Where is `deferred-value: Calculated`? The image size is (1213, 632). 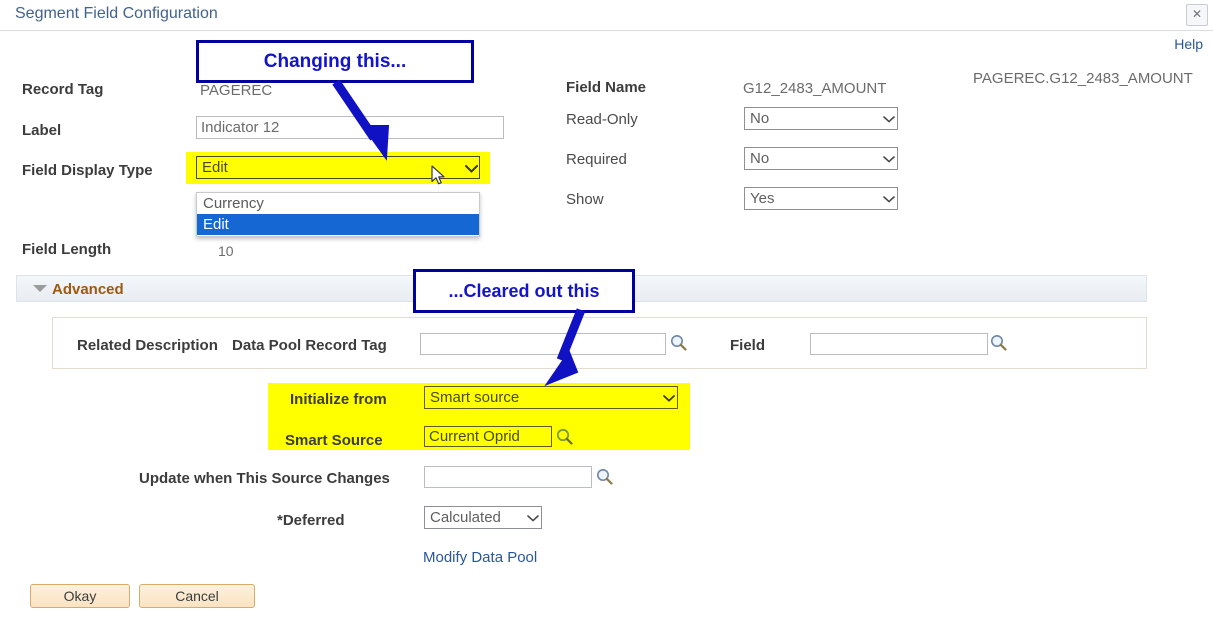 deferred-value: Calculated is located at coordinates (465, 517).